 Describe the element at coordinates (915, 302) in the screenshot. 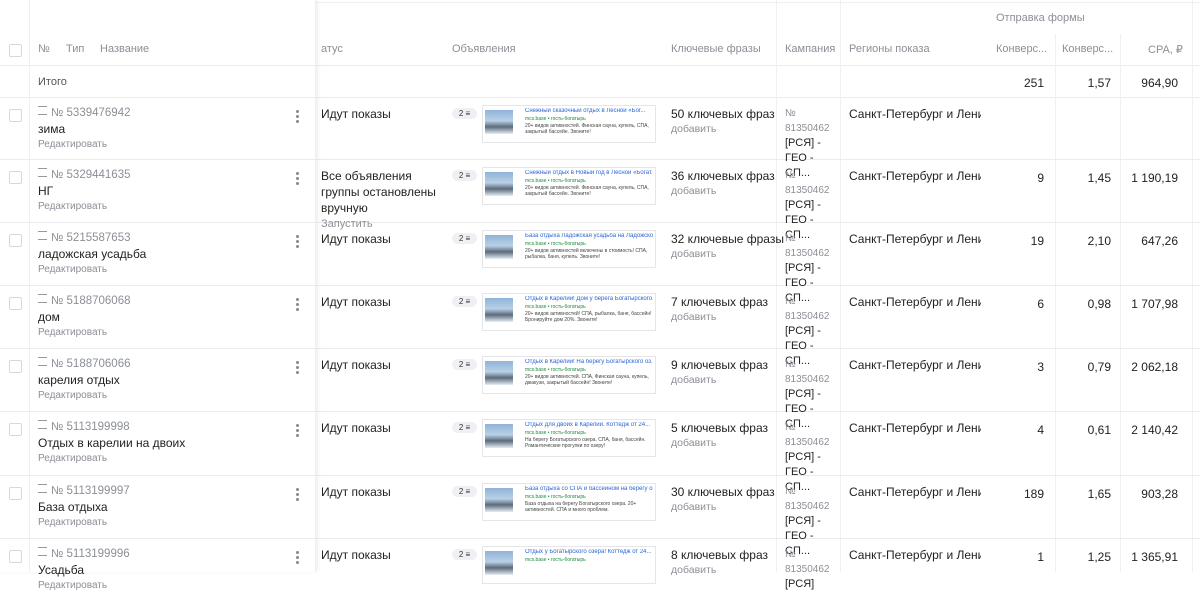

I see `region-cell: Санкт-Петербург и Ленингр` at that location.